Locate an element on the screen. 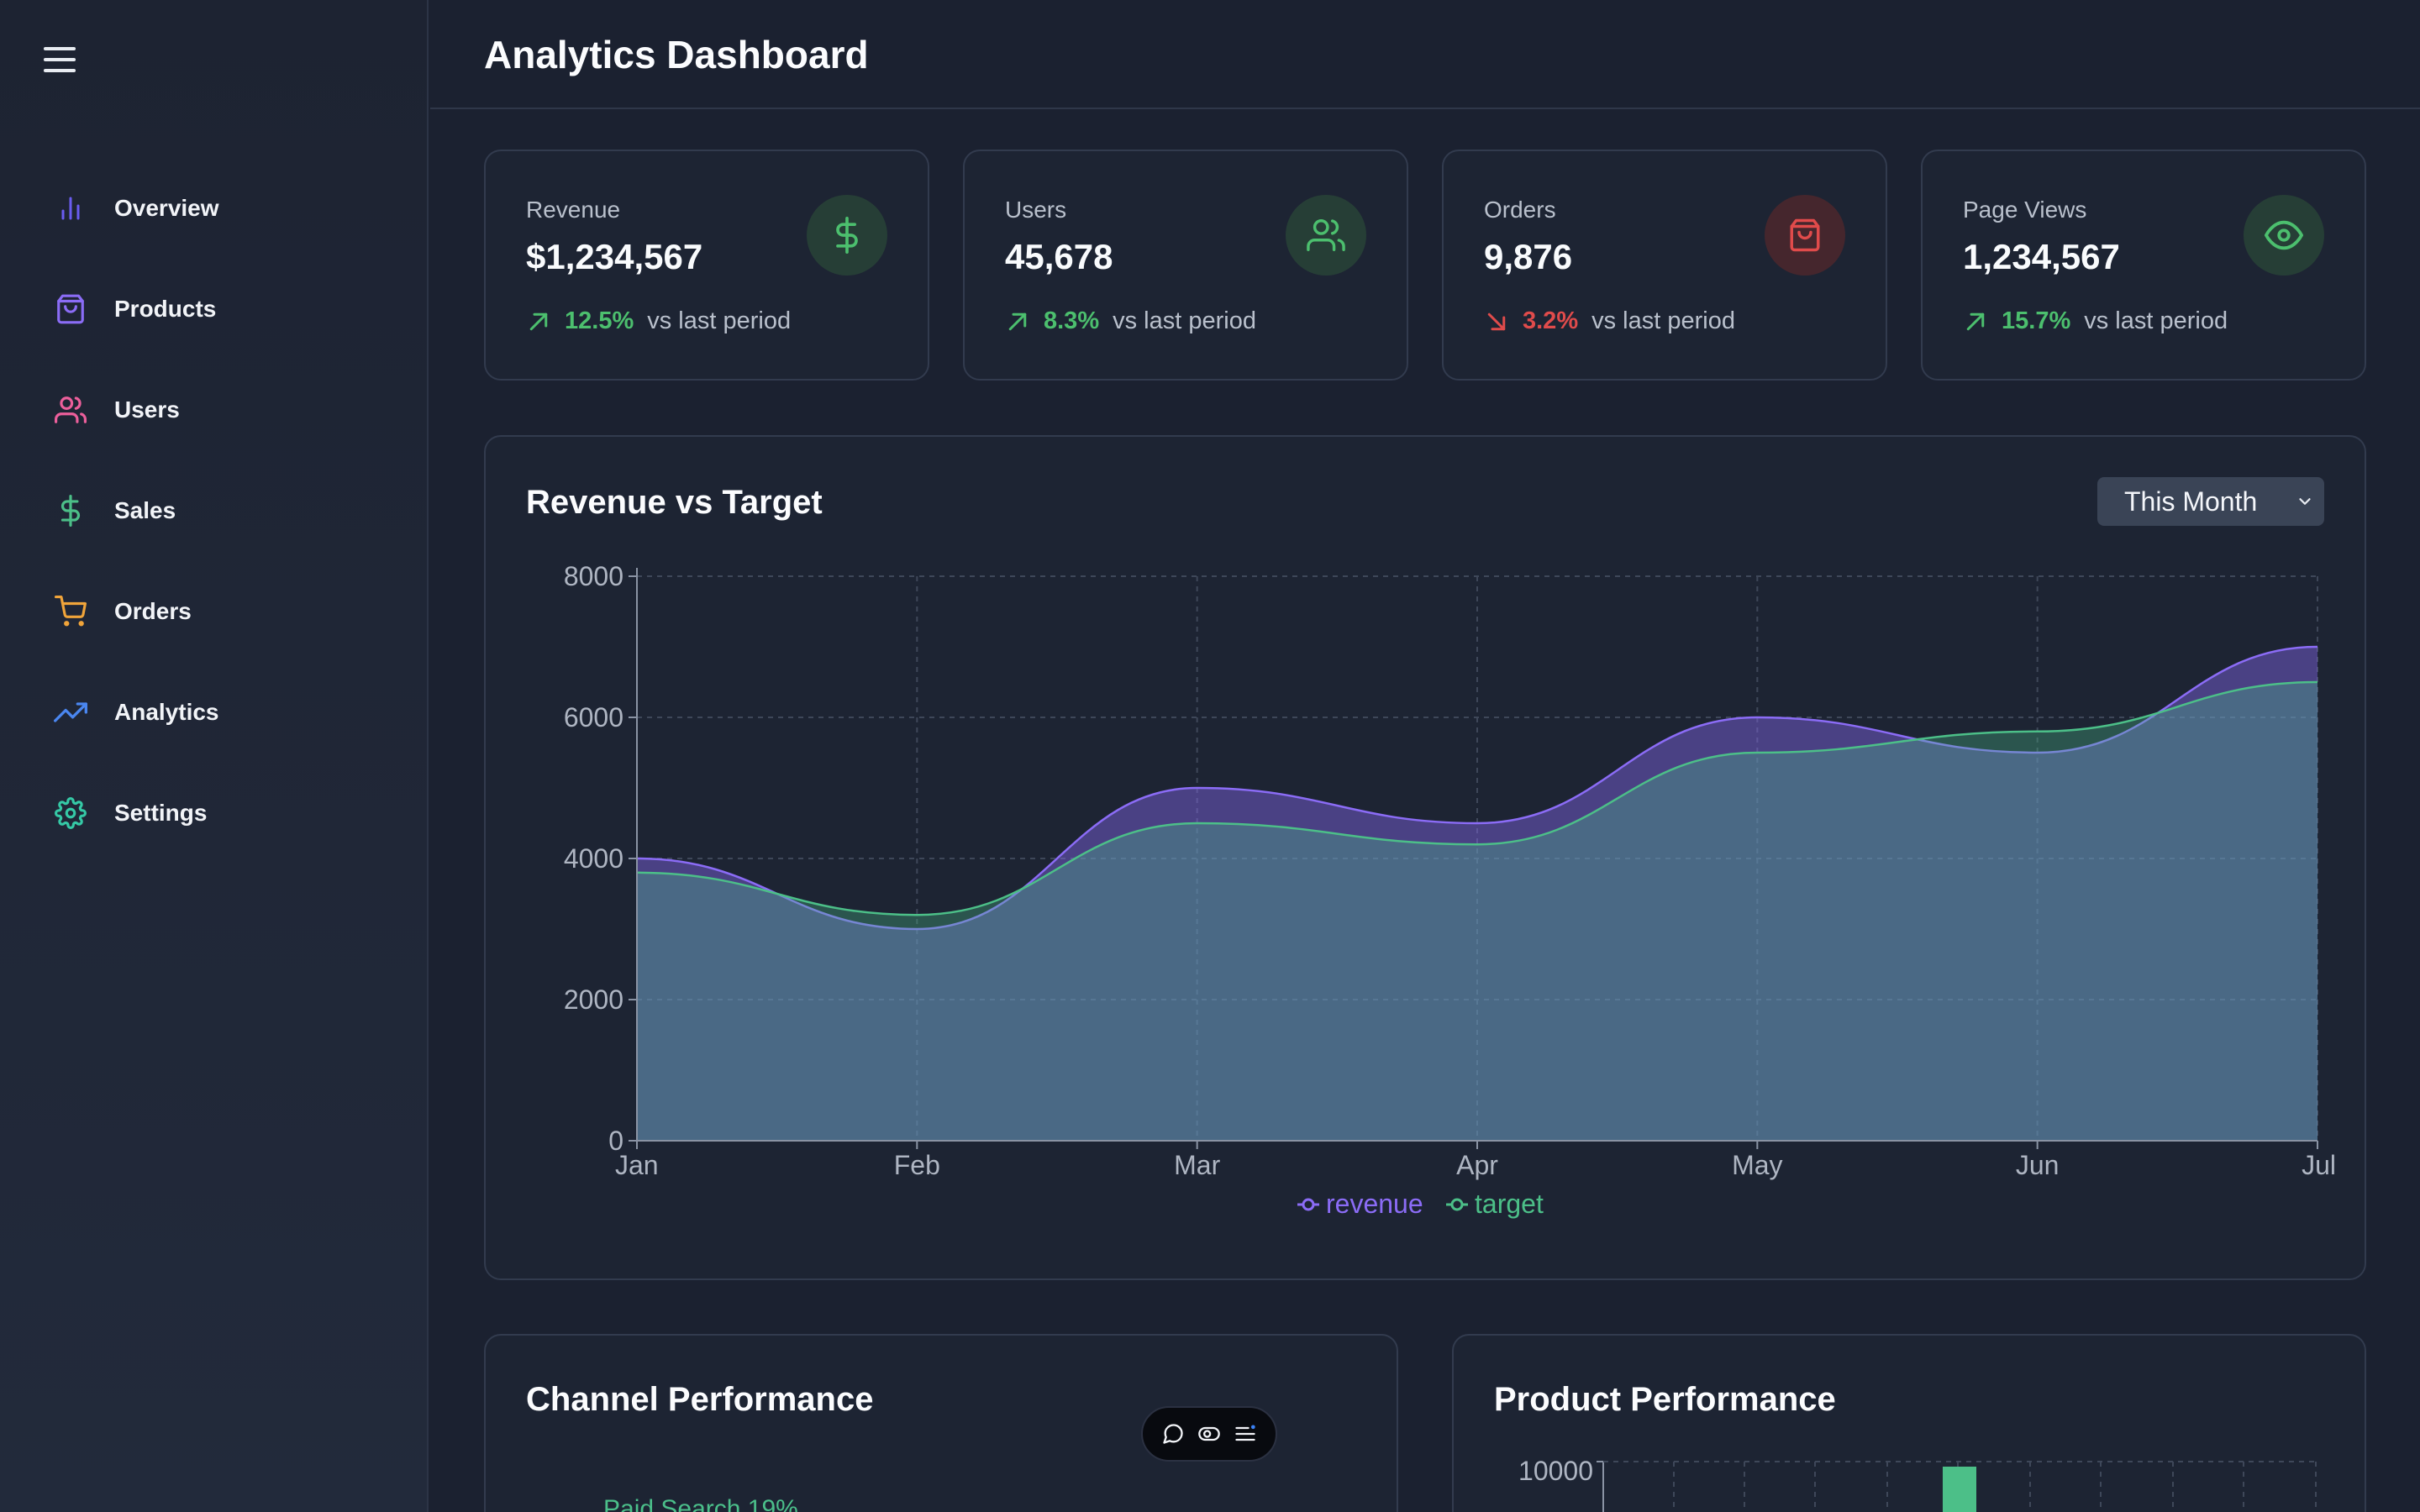  x-tick-label: Jul is located at coordinates (2319, 1165).